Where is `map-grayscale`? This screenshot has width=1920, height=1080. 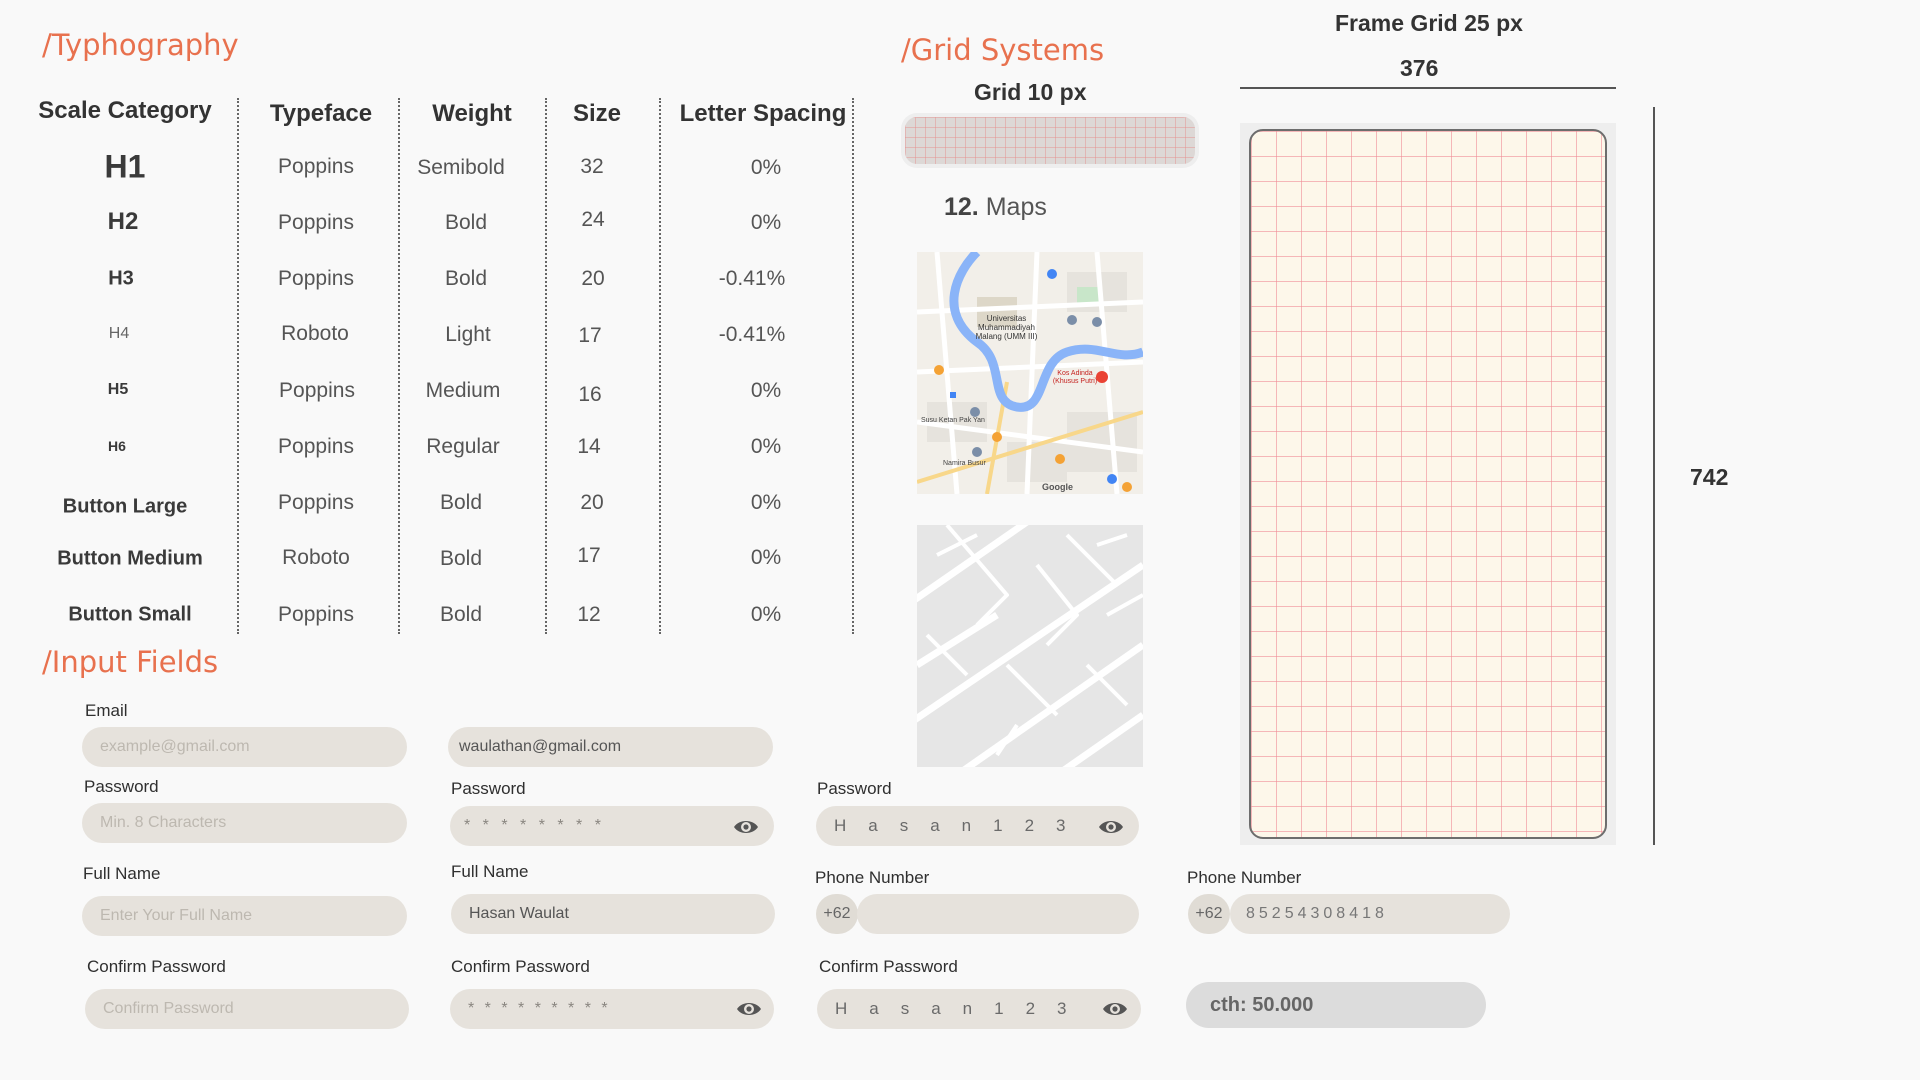
map-grayscale is located at coordinates (1030, 646).